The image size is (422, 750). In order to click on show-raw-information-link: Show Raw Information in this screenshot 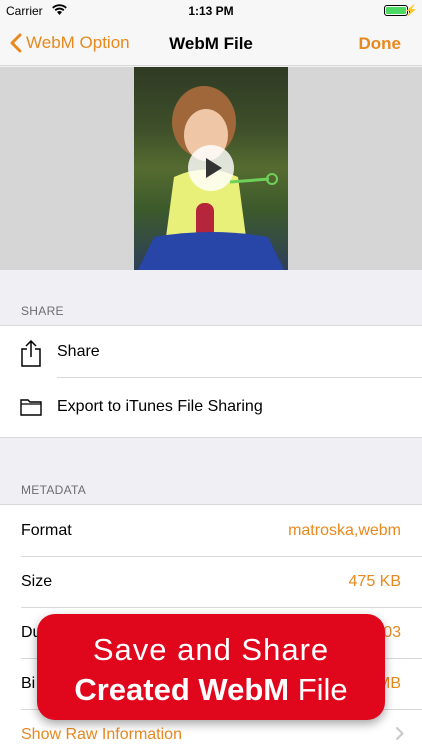, I will do `click(101, 735)`.